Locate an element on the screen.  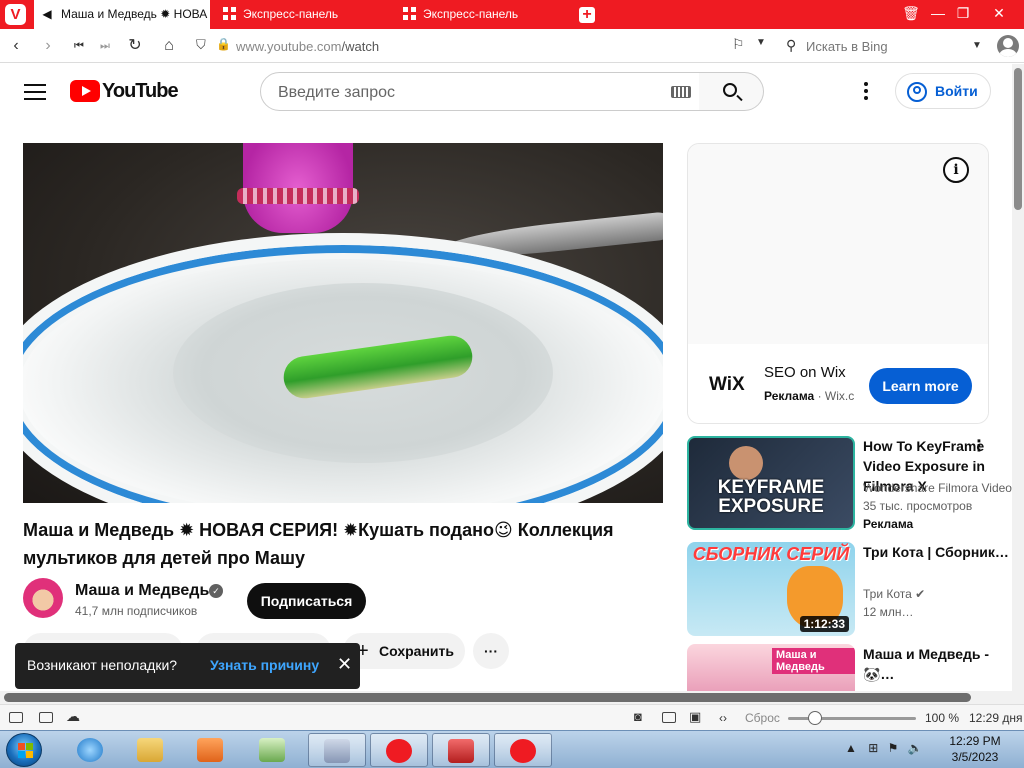
vivaldi-menu-icon: V is located at coordinates (15, 14).